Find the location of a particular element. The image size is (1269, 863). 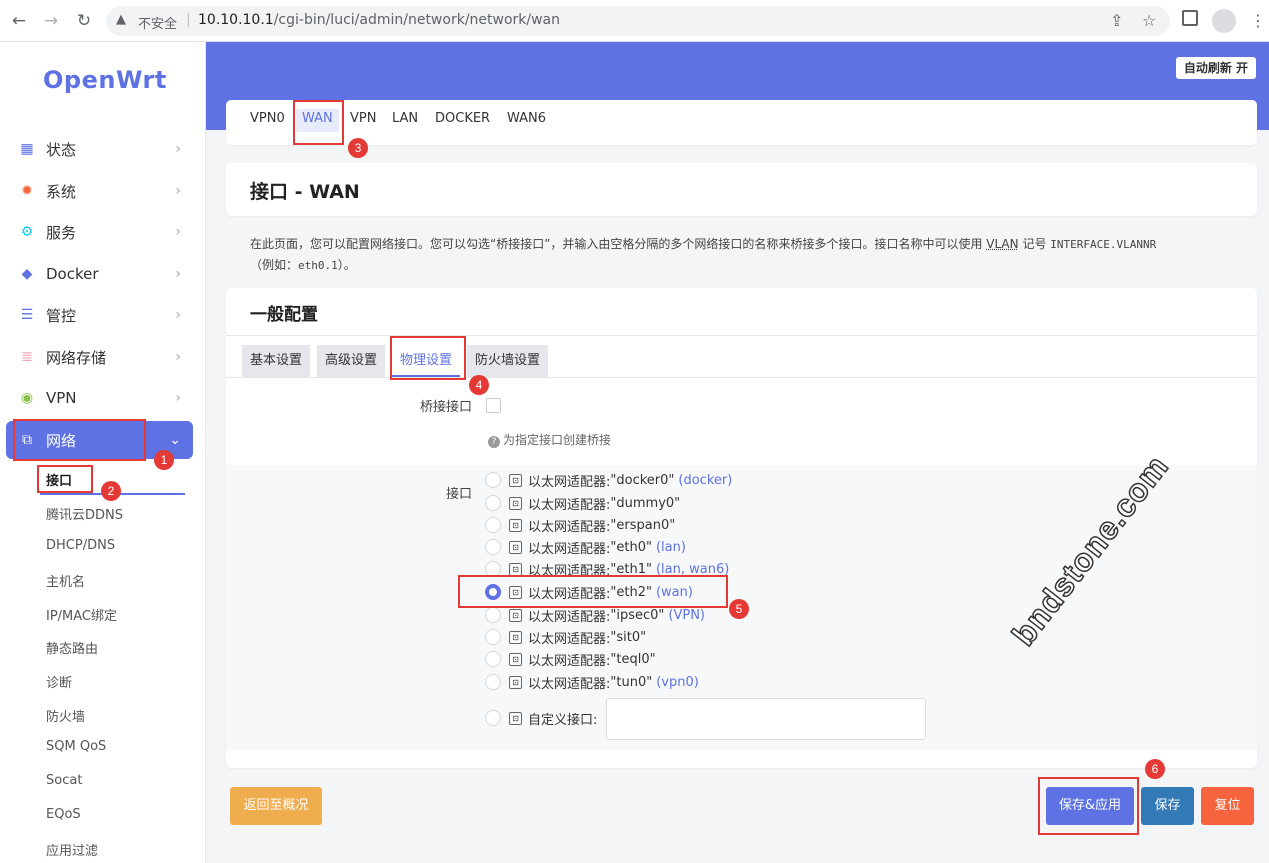

bridge-hint: ? 为指定接口创建桥接 is located at coordinates (549, 439).